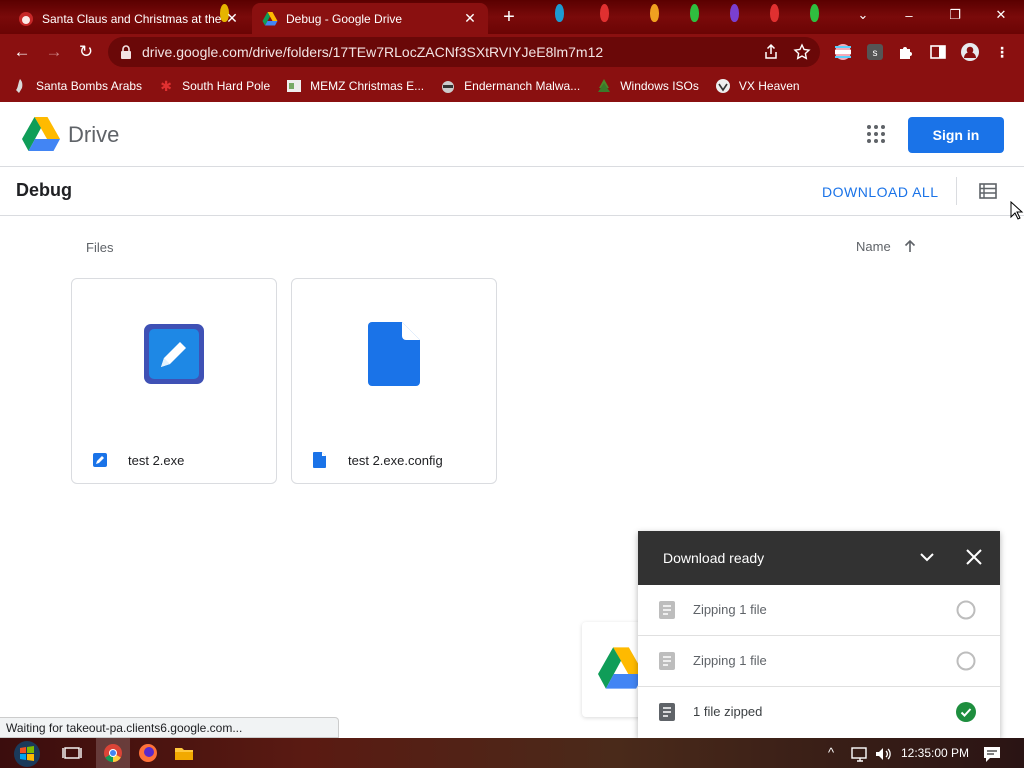 The image size is (1024, 768). Describe the element at coordinates (956, 135) in the screenshot. I see `sign-in-button: Sign in` at that location.